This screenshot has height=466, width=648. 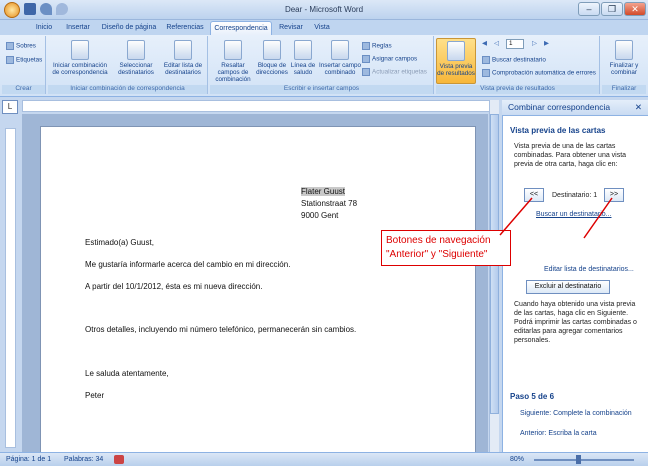 What do you see at coordinates (24, 60) in the screenshot?
I see `etiquetas-button: Etiquetas` at bounding box center [24, 60].